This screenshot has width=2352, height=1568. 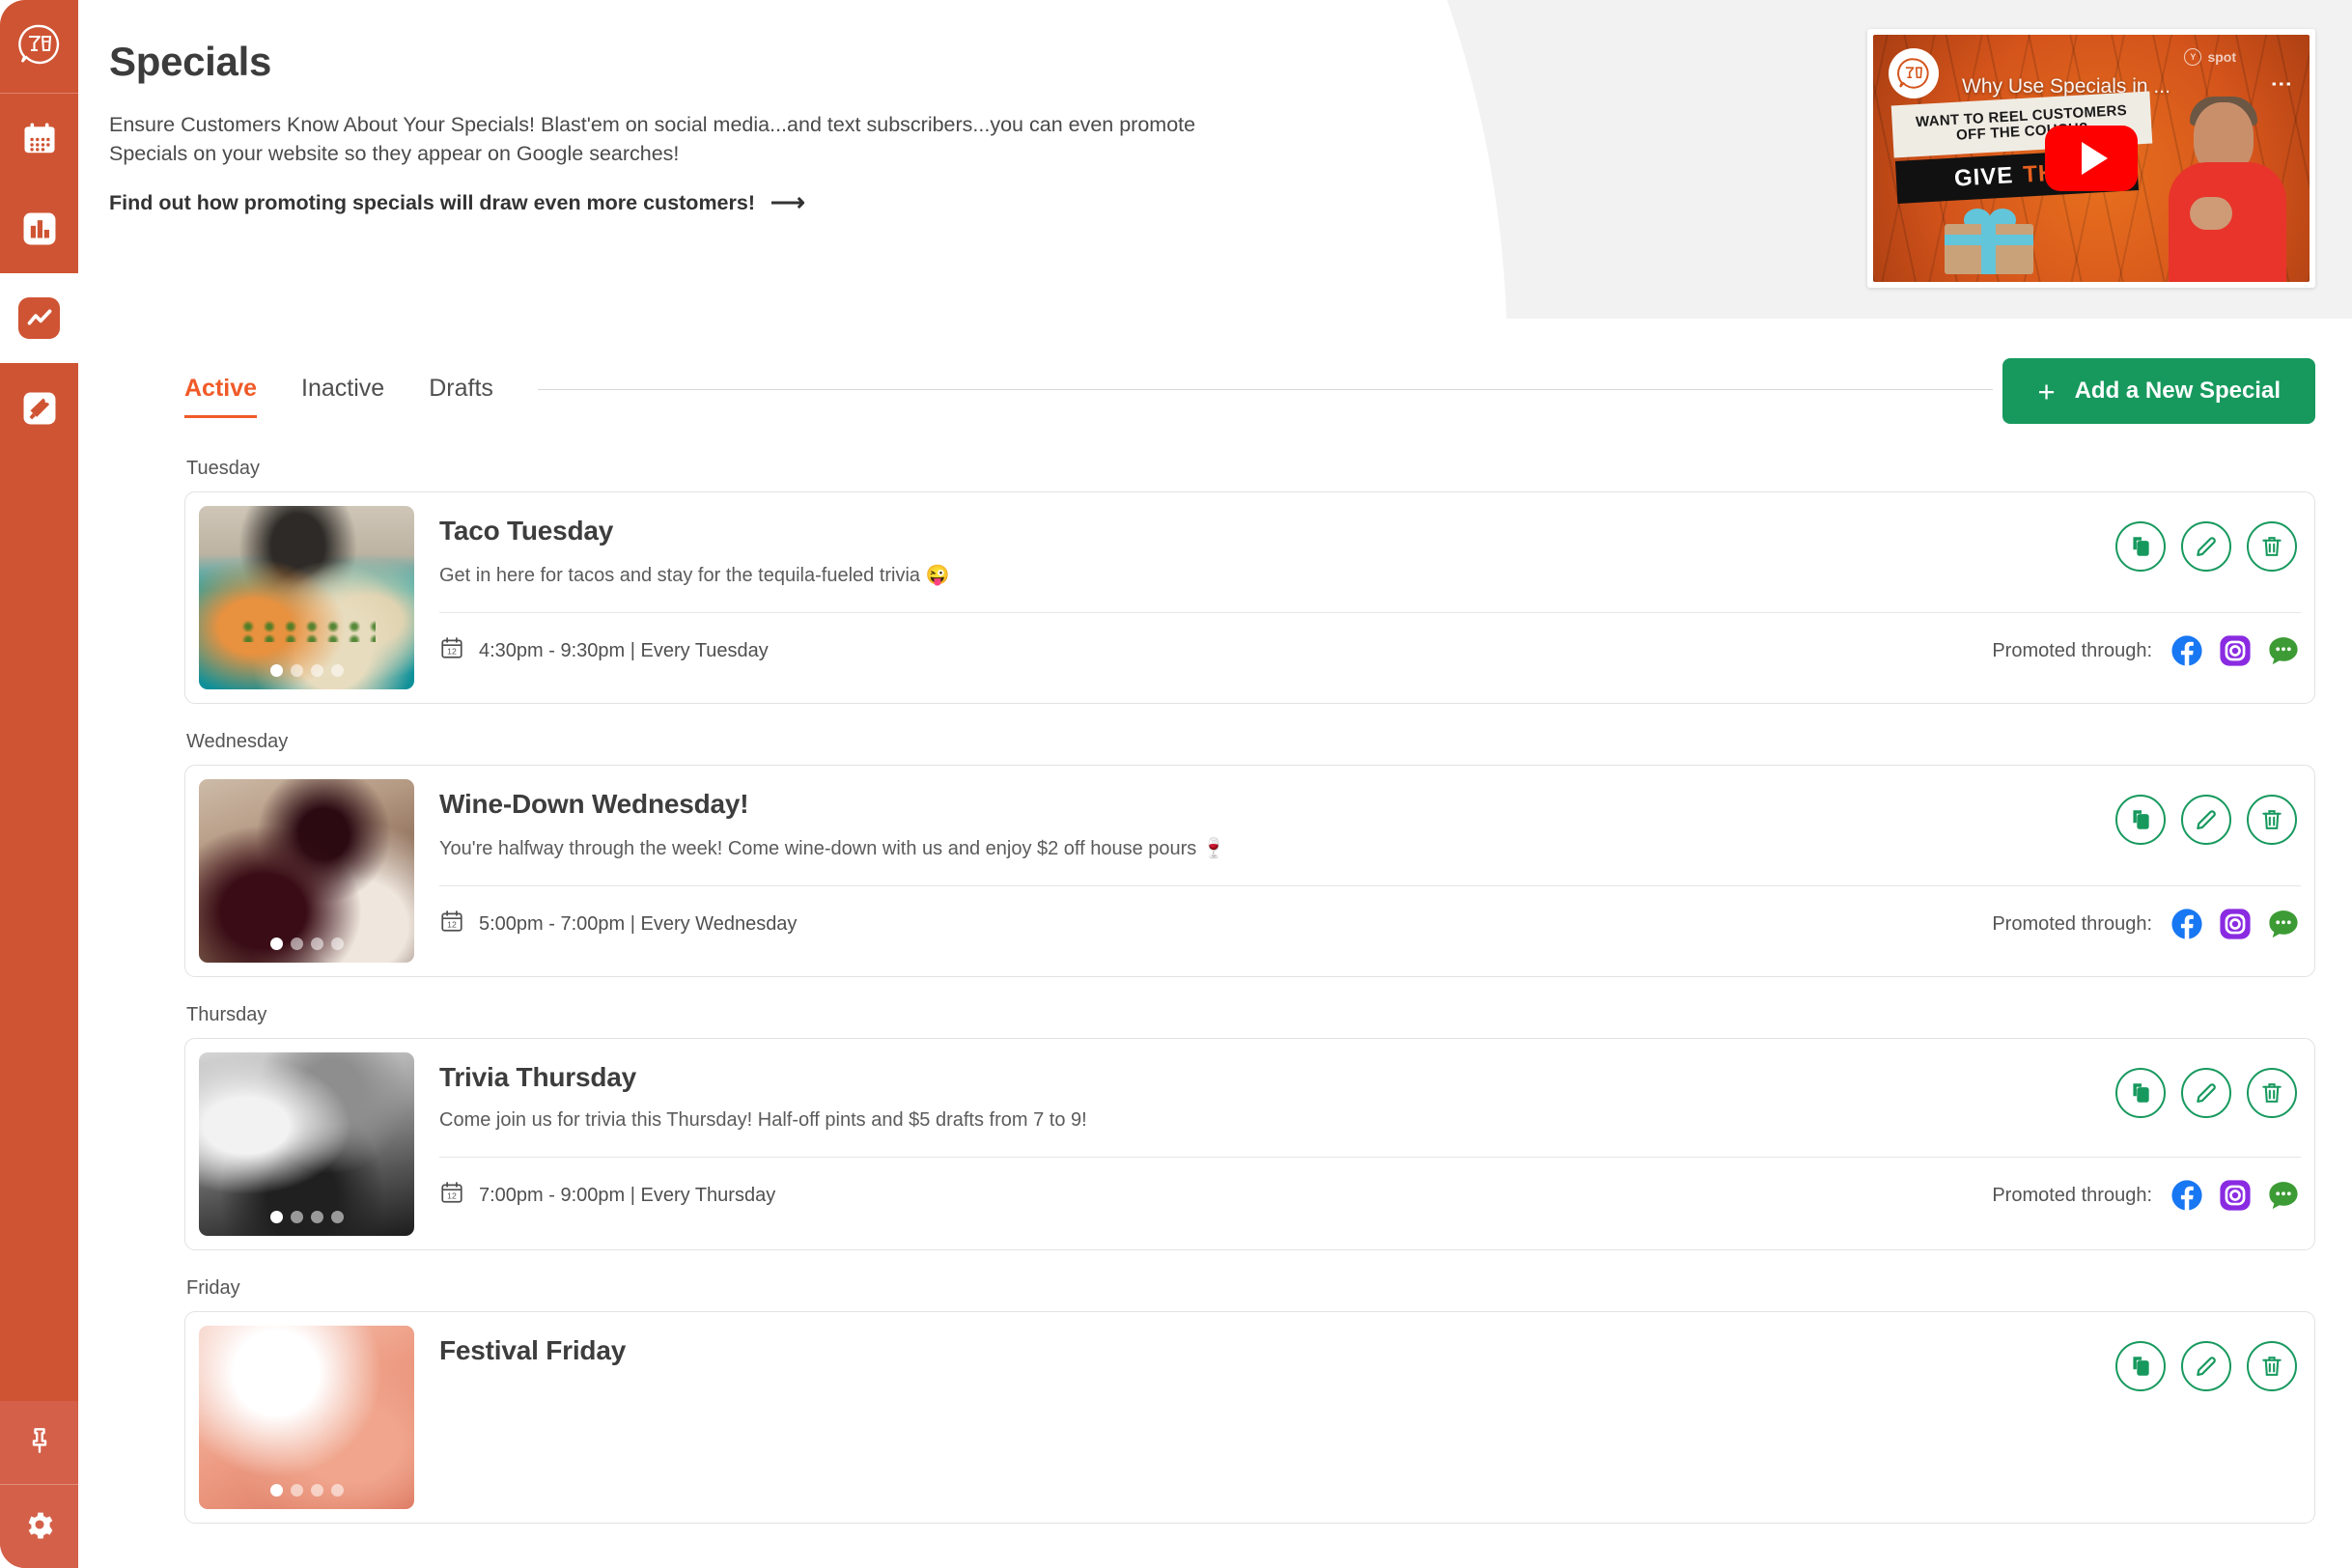 What do you see at coordinates (594, 804) in the screenshot?
I see `special-title: Wine-Down Wednesday!` at bounding box center [594, 804].